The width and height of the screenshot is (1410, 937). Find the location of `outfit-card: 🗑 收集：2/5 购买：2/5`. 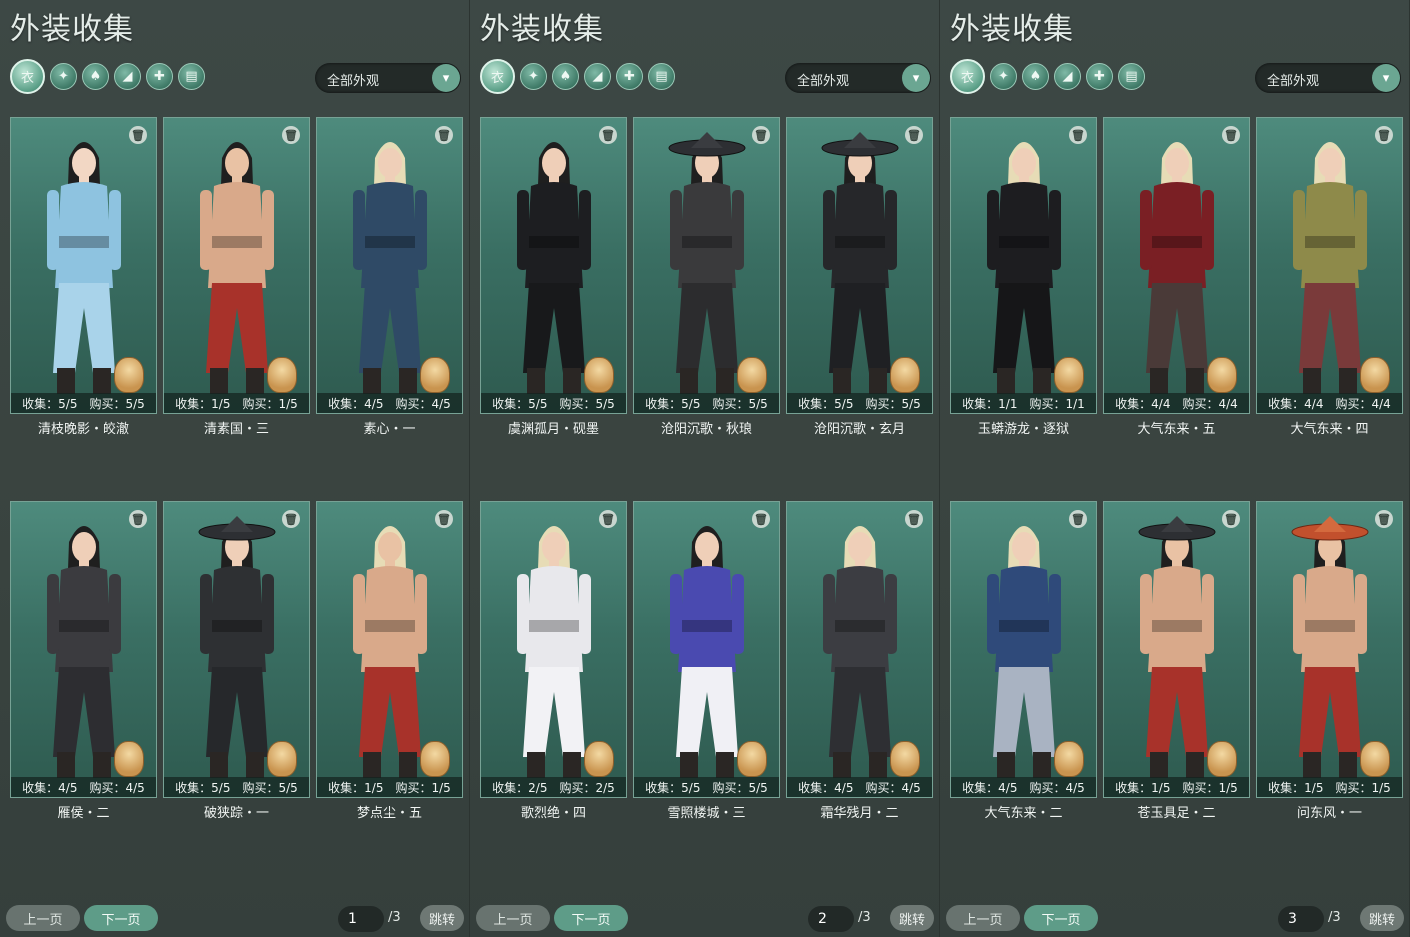

outfit-card: 🗑 收集：2/5 购买：2/5 is located at coordinates (553, 649).